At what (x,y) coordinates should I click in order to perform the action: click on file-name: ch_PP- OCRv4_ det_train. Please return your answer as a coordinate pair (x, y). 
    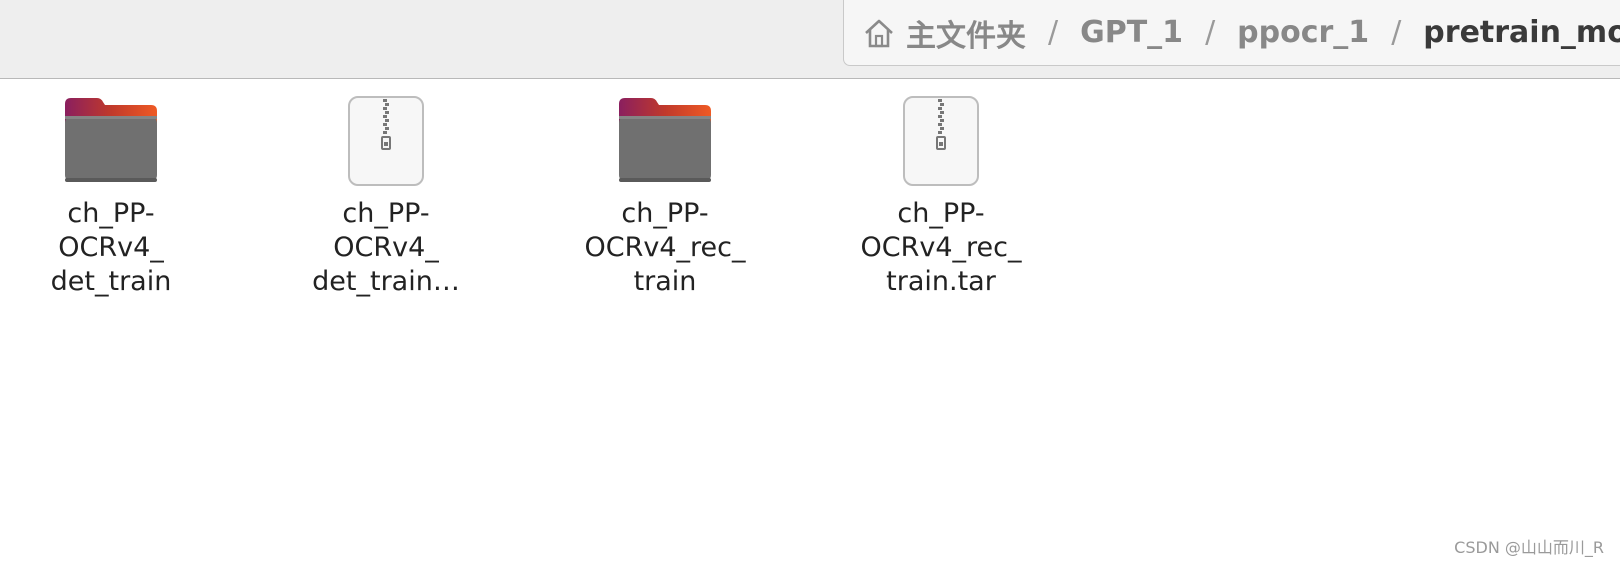
    Looking at the image, I should click on (111, 248).